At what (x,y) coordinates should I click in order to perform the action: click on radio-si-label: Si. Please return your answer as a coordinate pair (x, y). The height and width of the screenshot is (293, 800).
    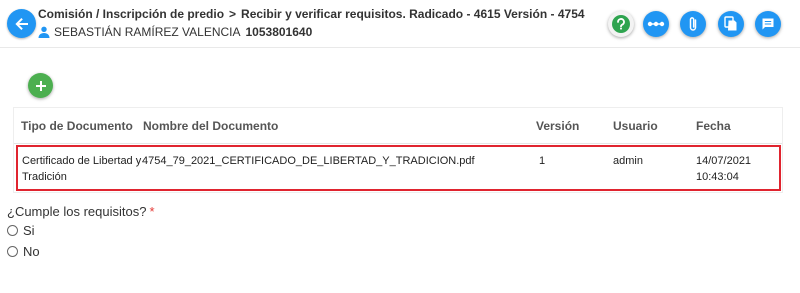
    Looking at the image, I should click on (29, 230).